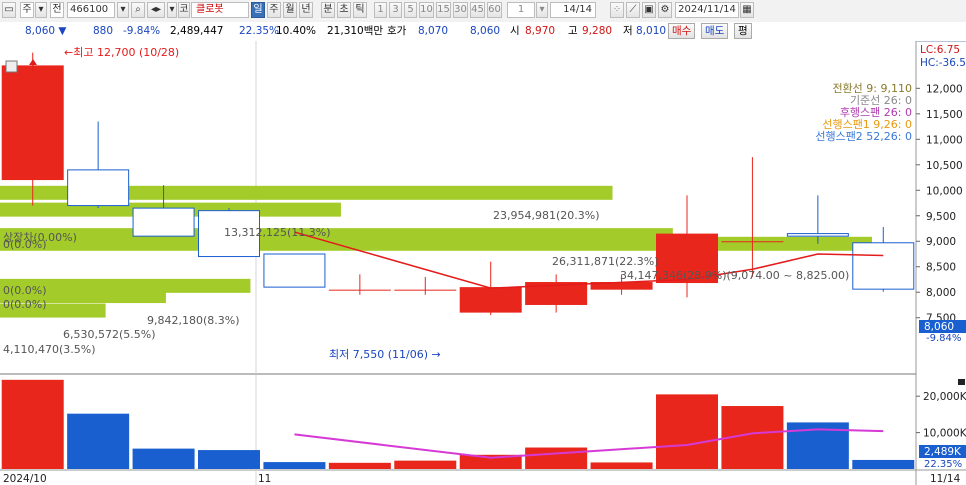  What do you see at coordinates (57, 10) in the screenshot?
I see `chart-select: 전` at bounding box center [57, 10].